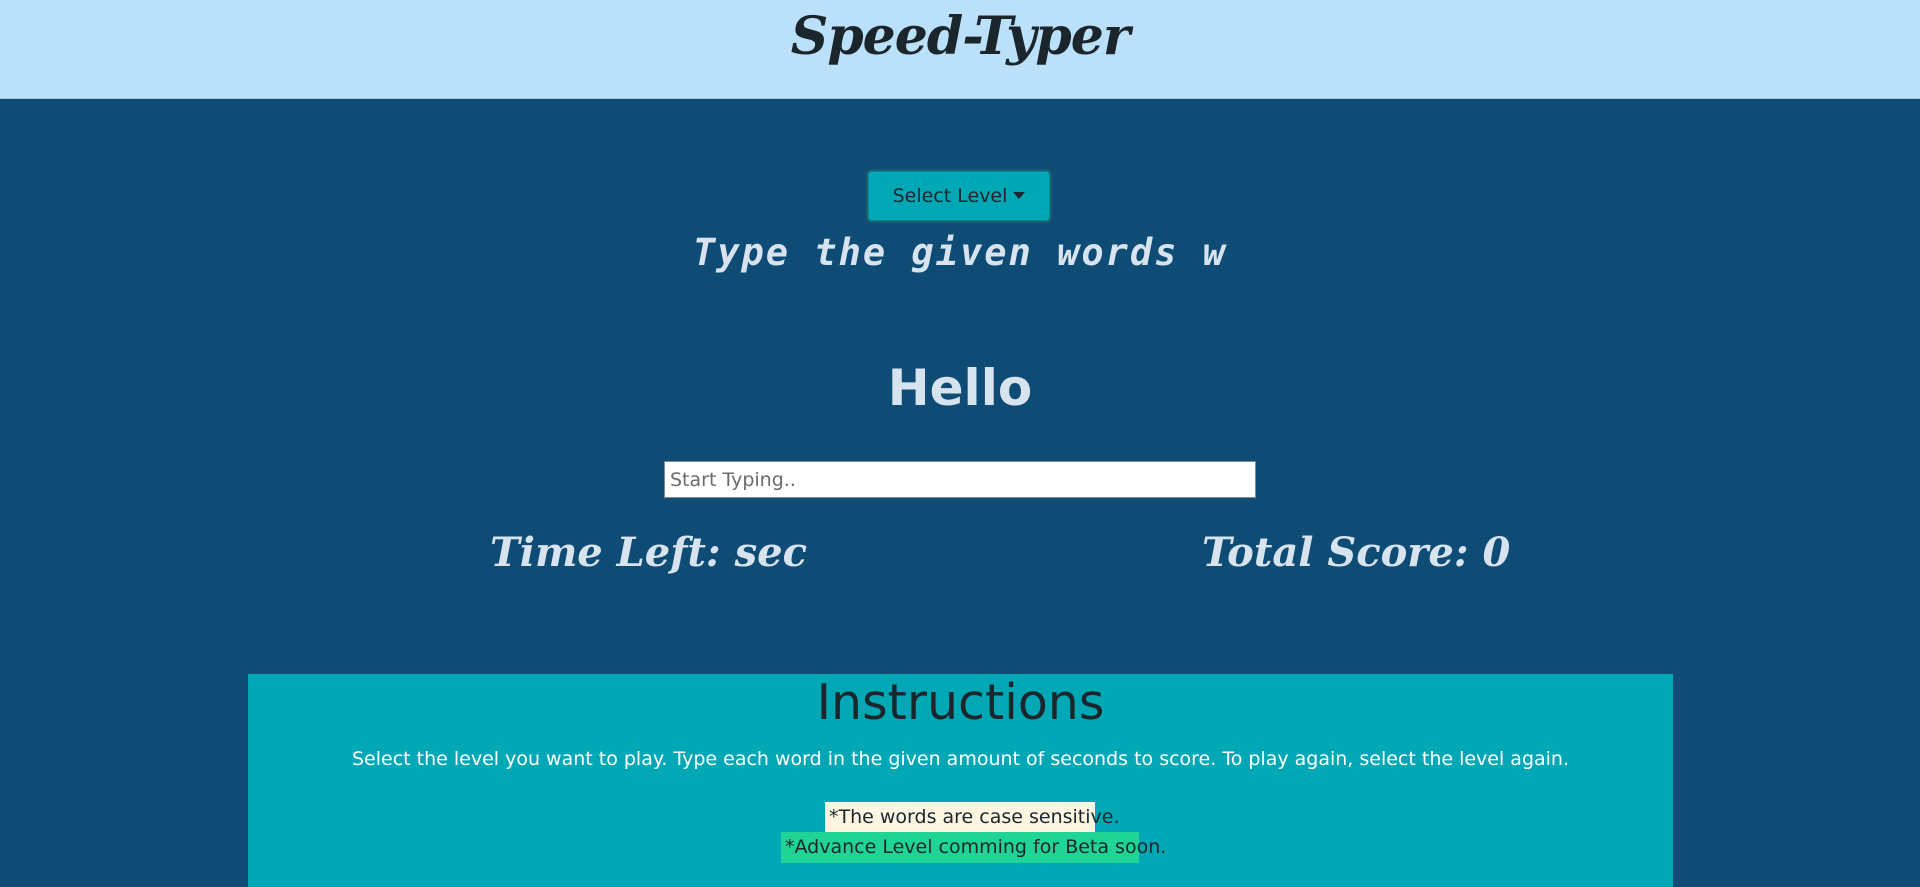  Describe the element at coordinates (960, 702) in the screenshot. I see `instructions-title: Instructions` at that location.